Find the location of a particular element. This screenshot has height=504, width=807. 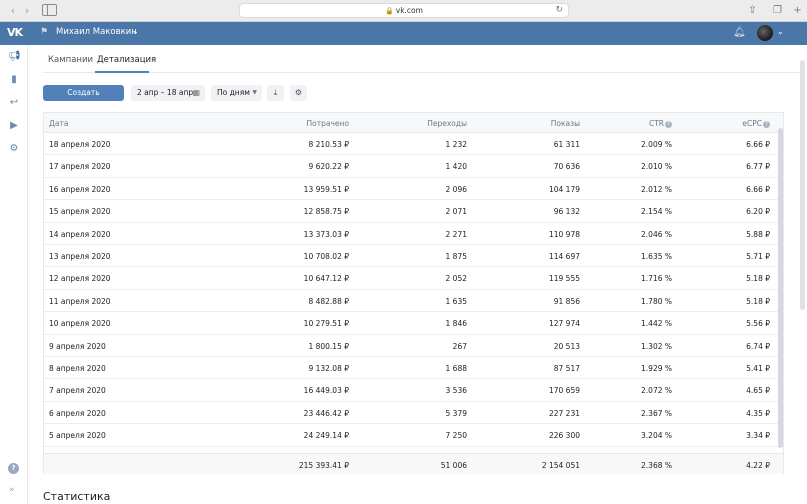

table-scrollbar is located at coordinates (780, 288).